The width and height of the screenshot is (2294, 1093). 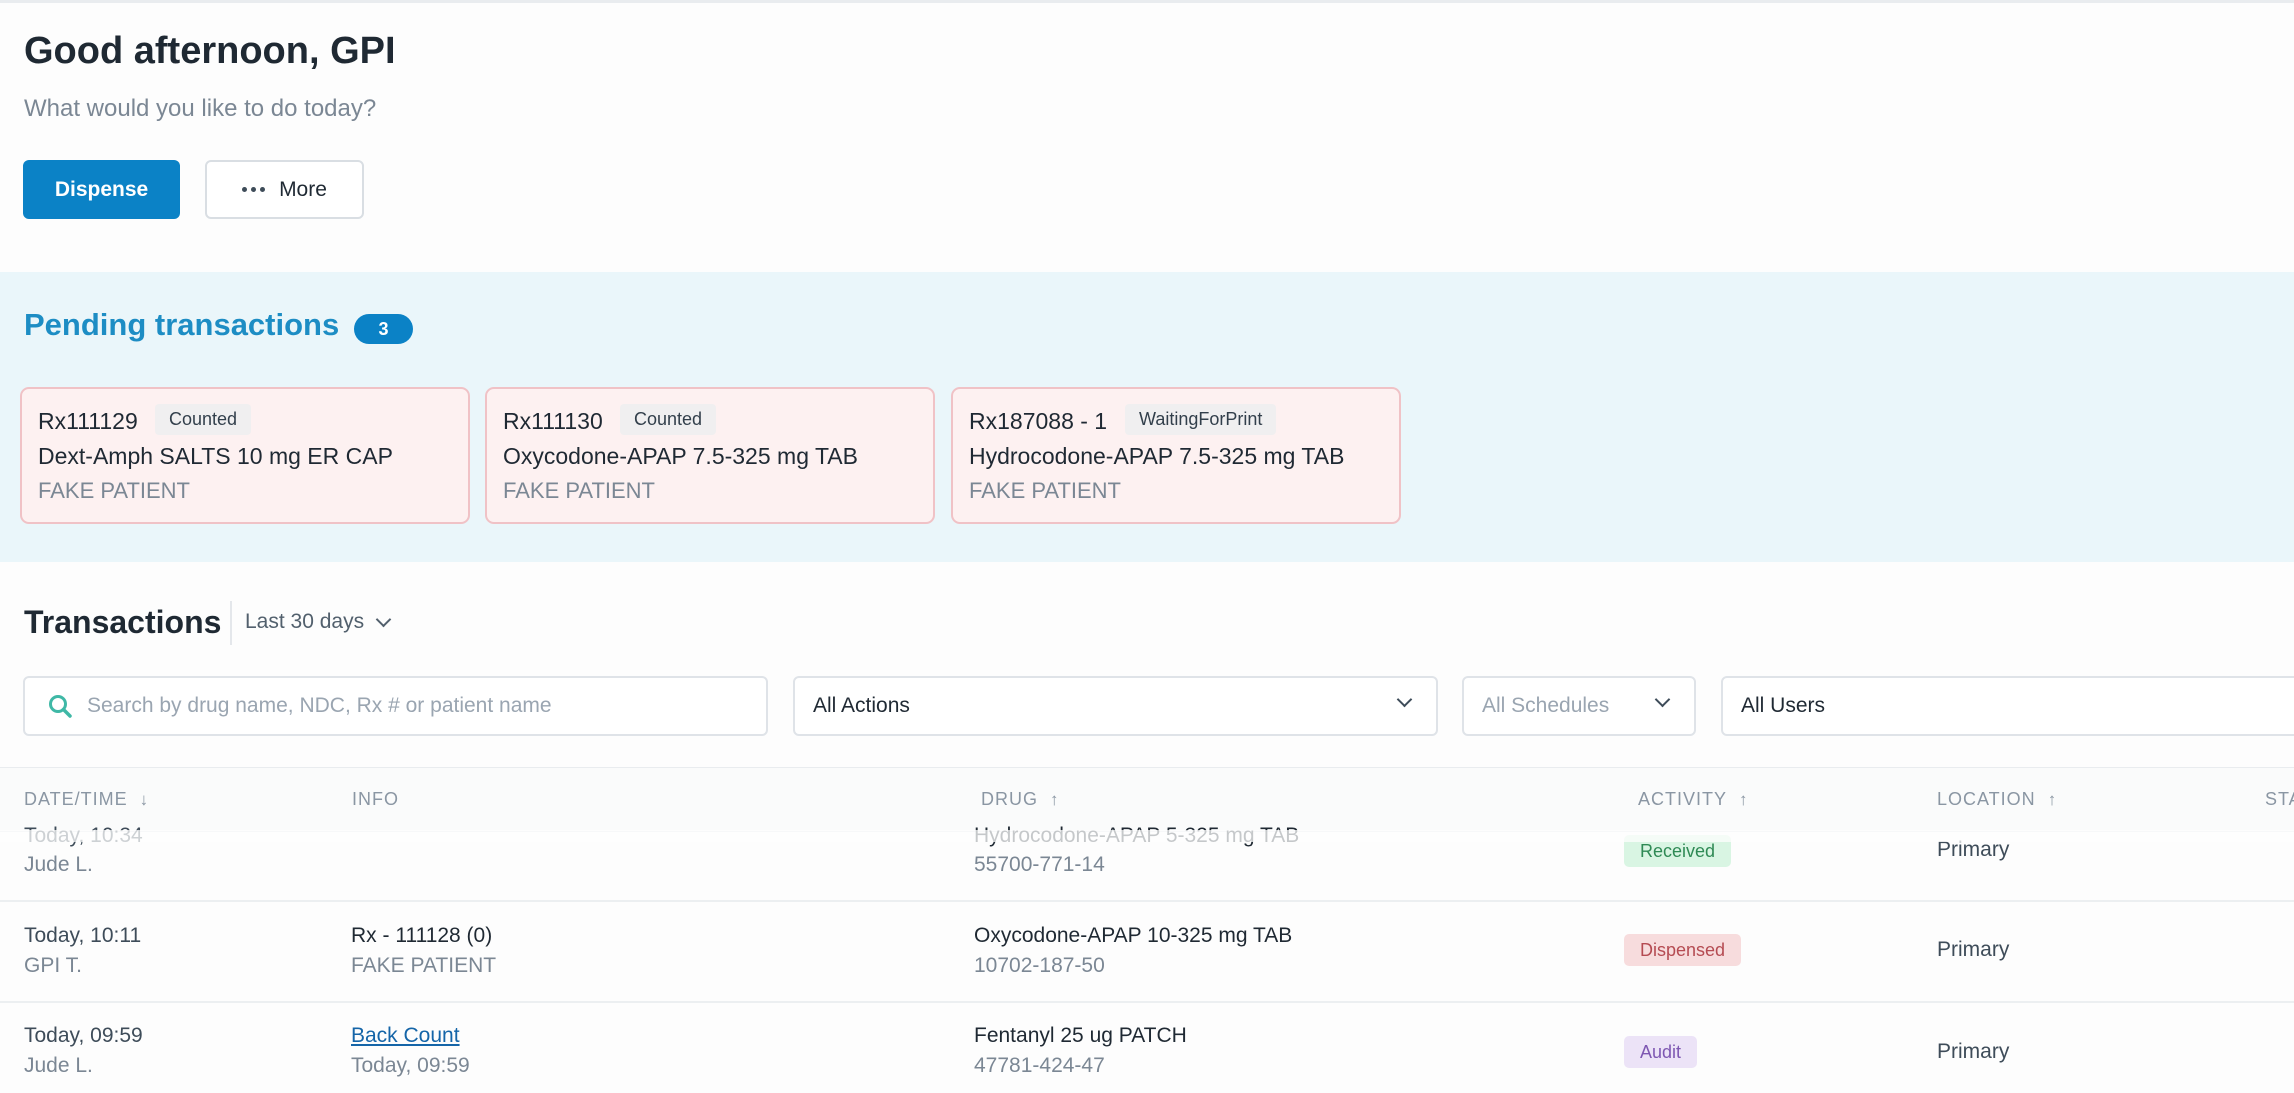 What do you see at coordinates (60, 706) in the screenshot?
I see `search-icon` at bounding box center [60, 706].